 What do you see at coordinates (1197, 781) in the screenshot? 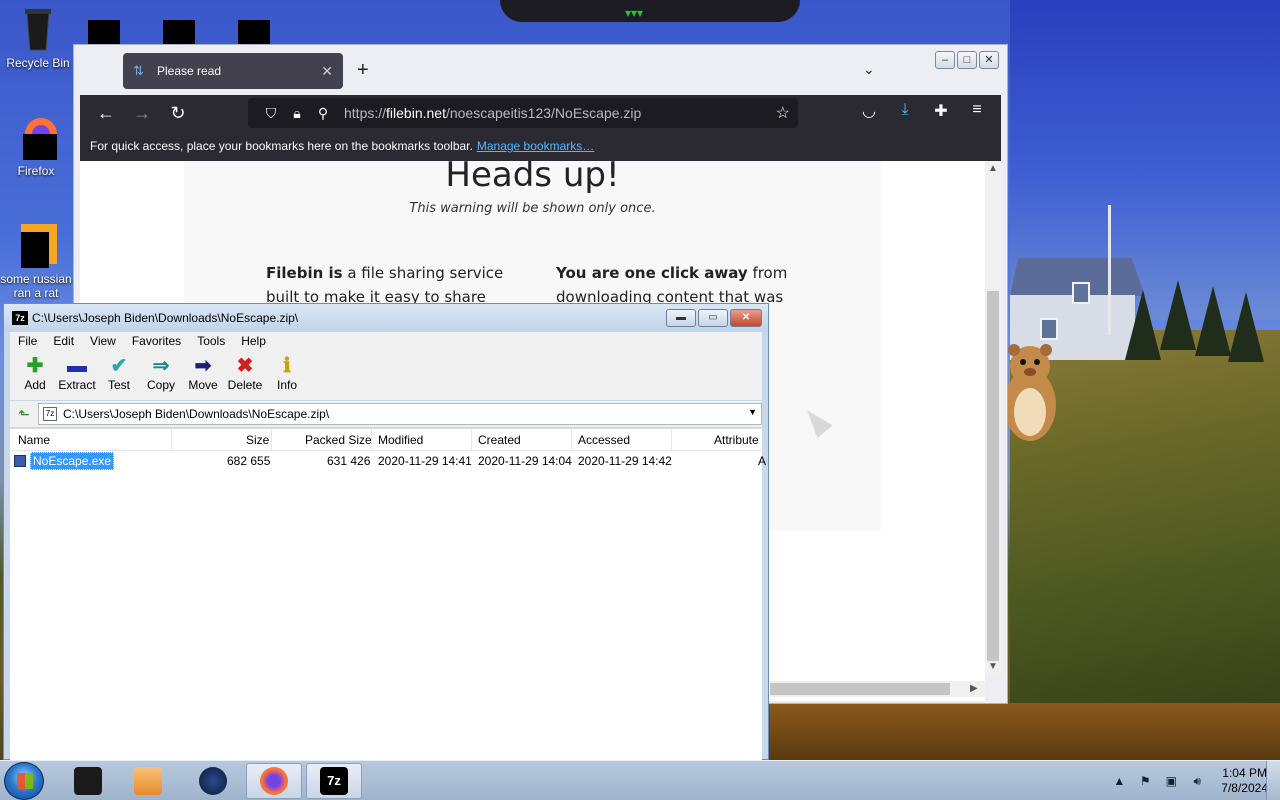
I see `volume-icon: 🔊︎` at bounding box center [1197, 781].